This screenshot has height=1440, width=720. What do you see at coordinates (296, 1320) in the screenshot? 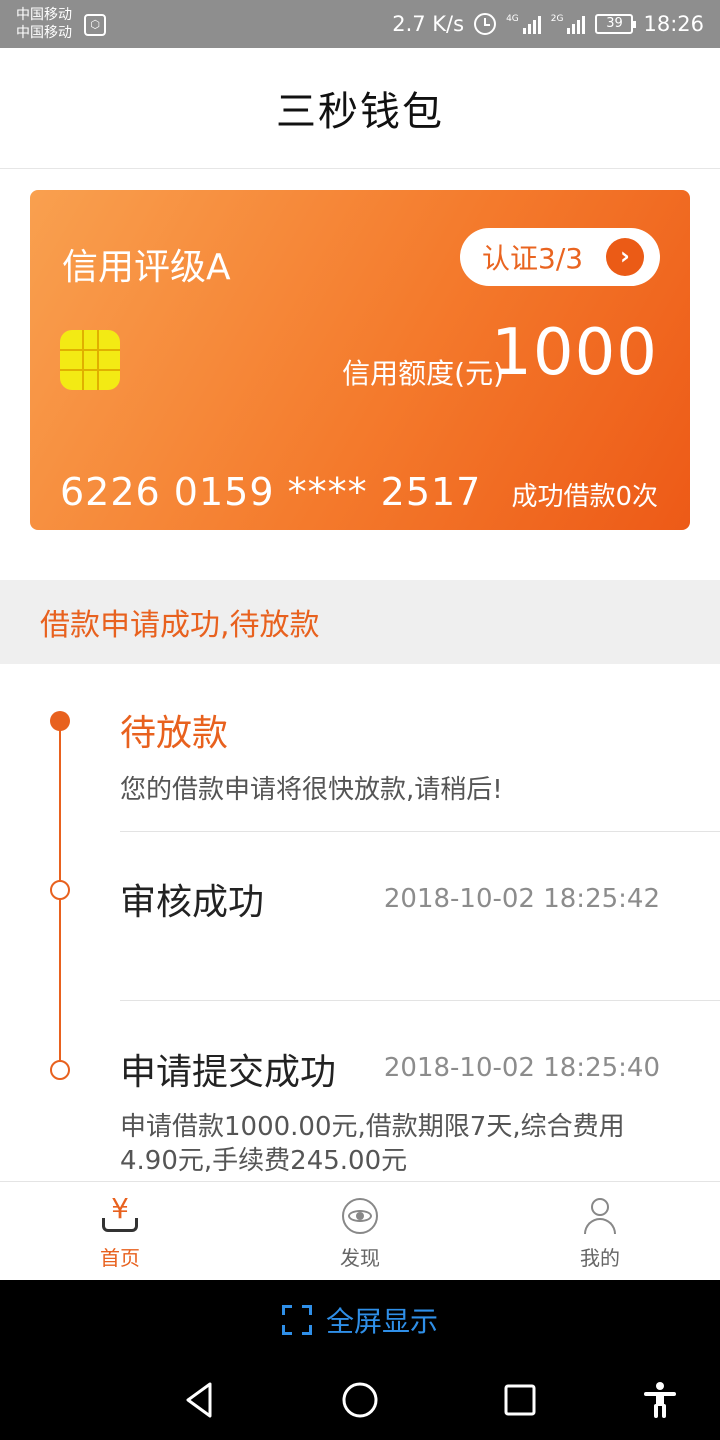
I see `expand-icon` at bounding box center [296, 1320].